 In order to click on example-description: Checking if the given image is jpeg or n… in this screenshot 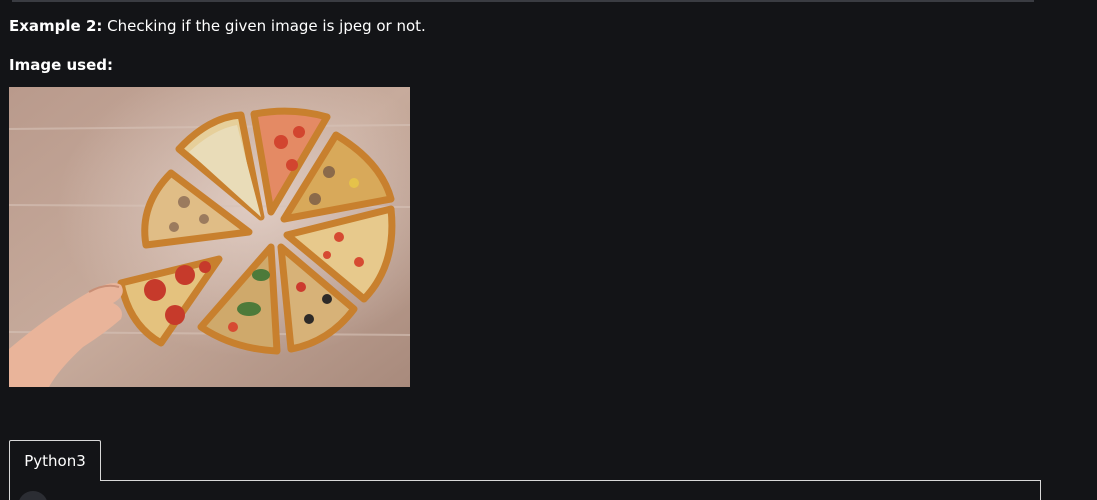, I will do `click(264, 26)`.